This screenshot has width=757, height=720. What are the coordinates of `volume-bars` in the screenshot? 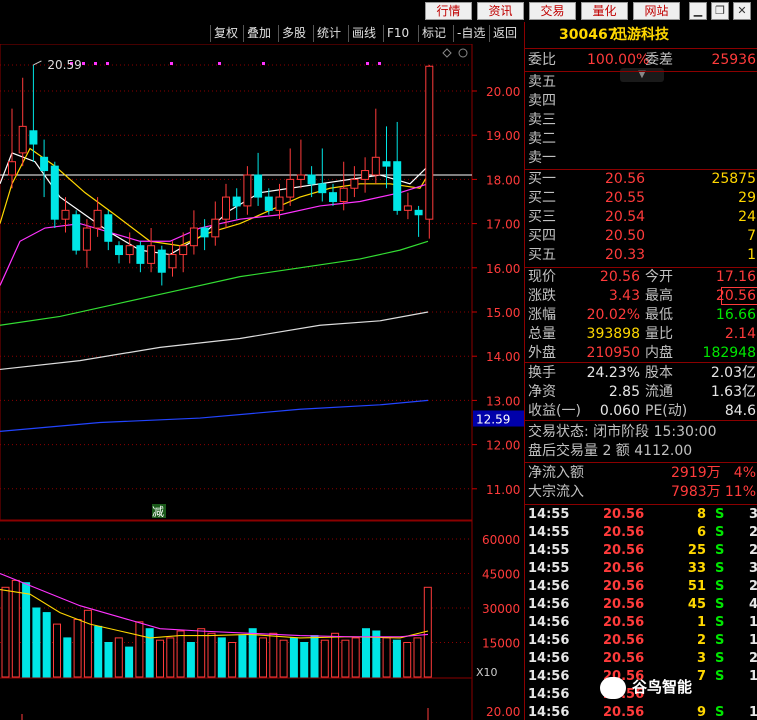 It's located at (216, 646).